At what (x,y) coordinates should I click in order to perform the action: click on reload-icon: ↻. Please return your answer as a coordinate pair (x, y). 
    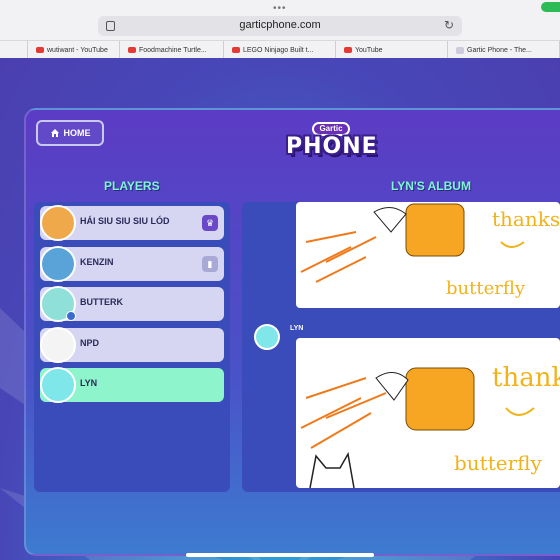
    Looking at the image, I should click on (449, 25).